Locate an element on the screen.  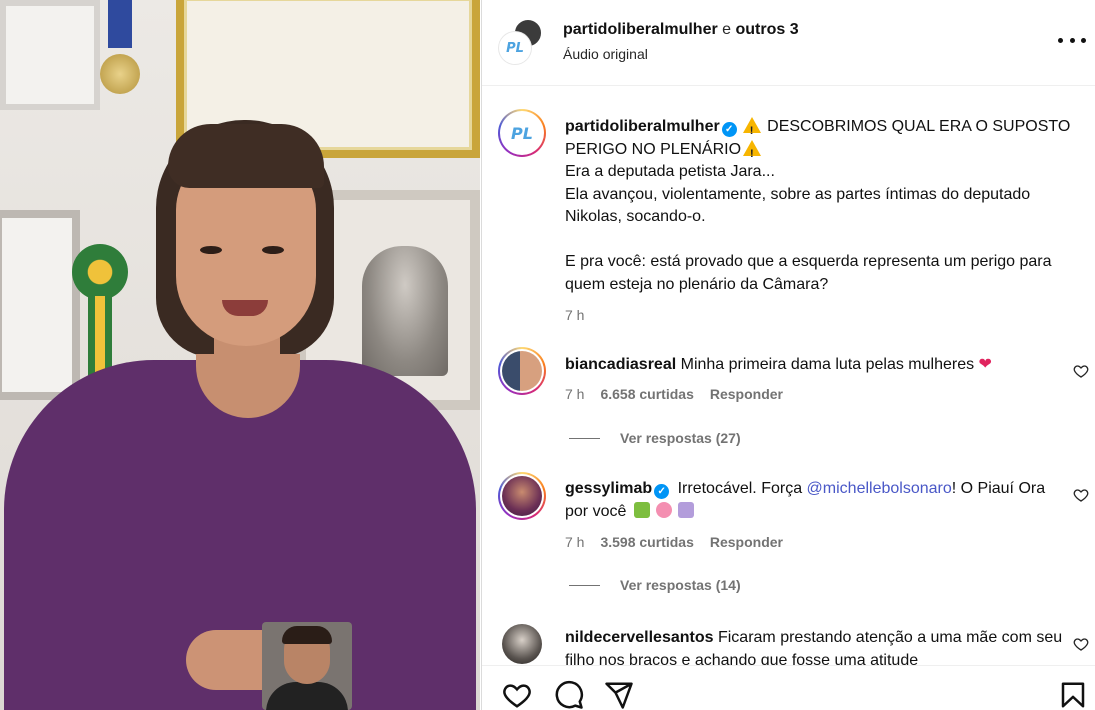
comment-meta: 7 h 6.658 curtidas Responder is located at coordinates (674, 394).